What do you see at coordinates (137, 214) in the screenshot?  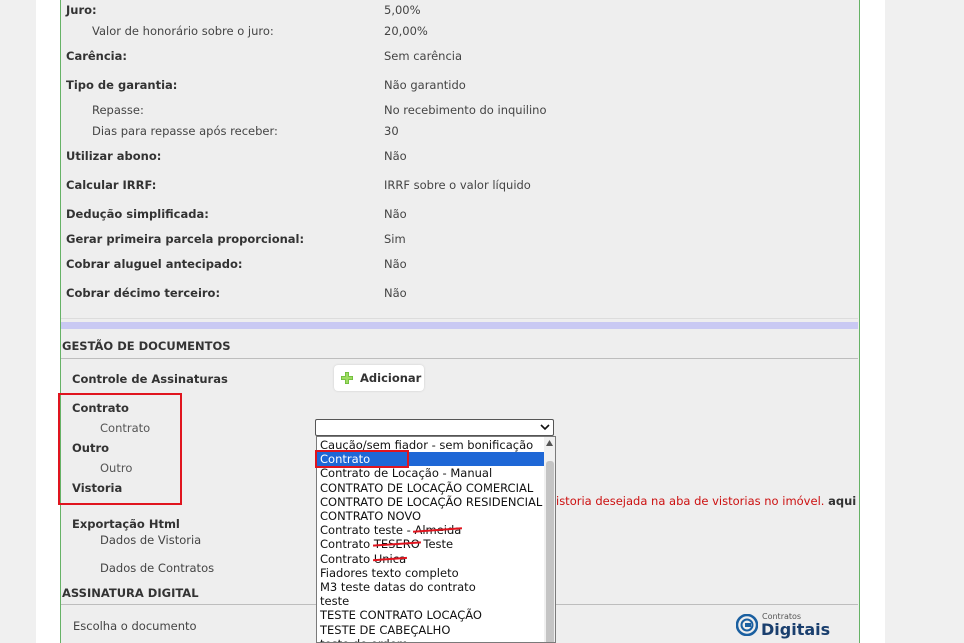 I see `deducao-label: Dedução simplificada:` at bounding box center [137, 214].